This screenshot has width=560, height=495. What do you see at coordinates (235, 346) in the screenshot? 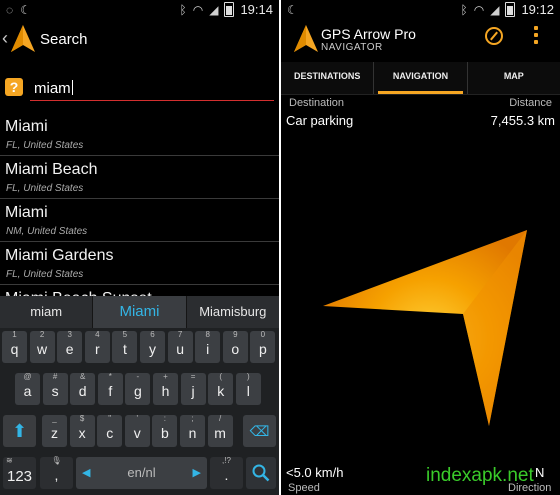
I see `key-o: 9o` at bounding box center [235, 346].